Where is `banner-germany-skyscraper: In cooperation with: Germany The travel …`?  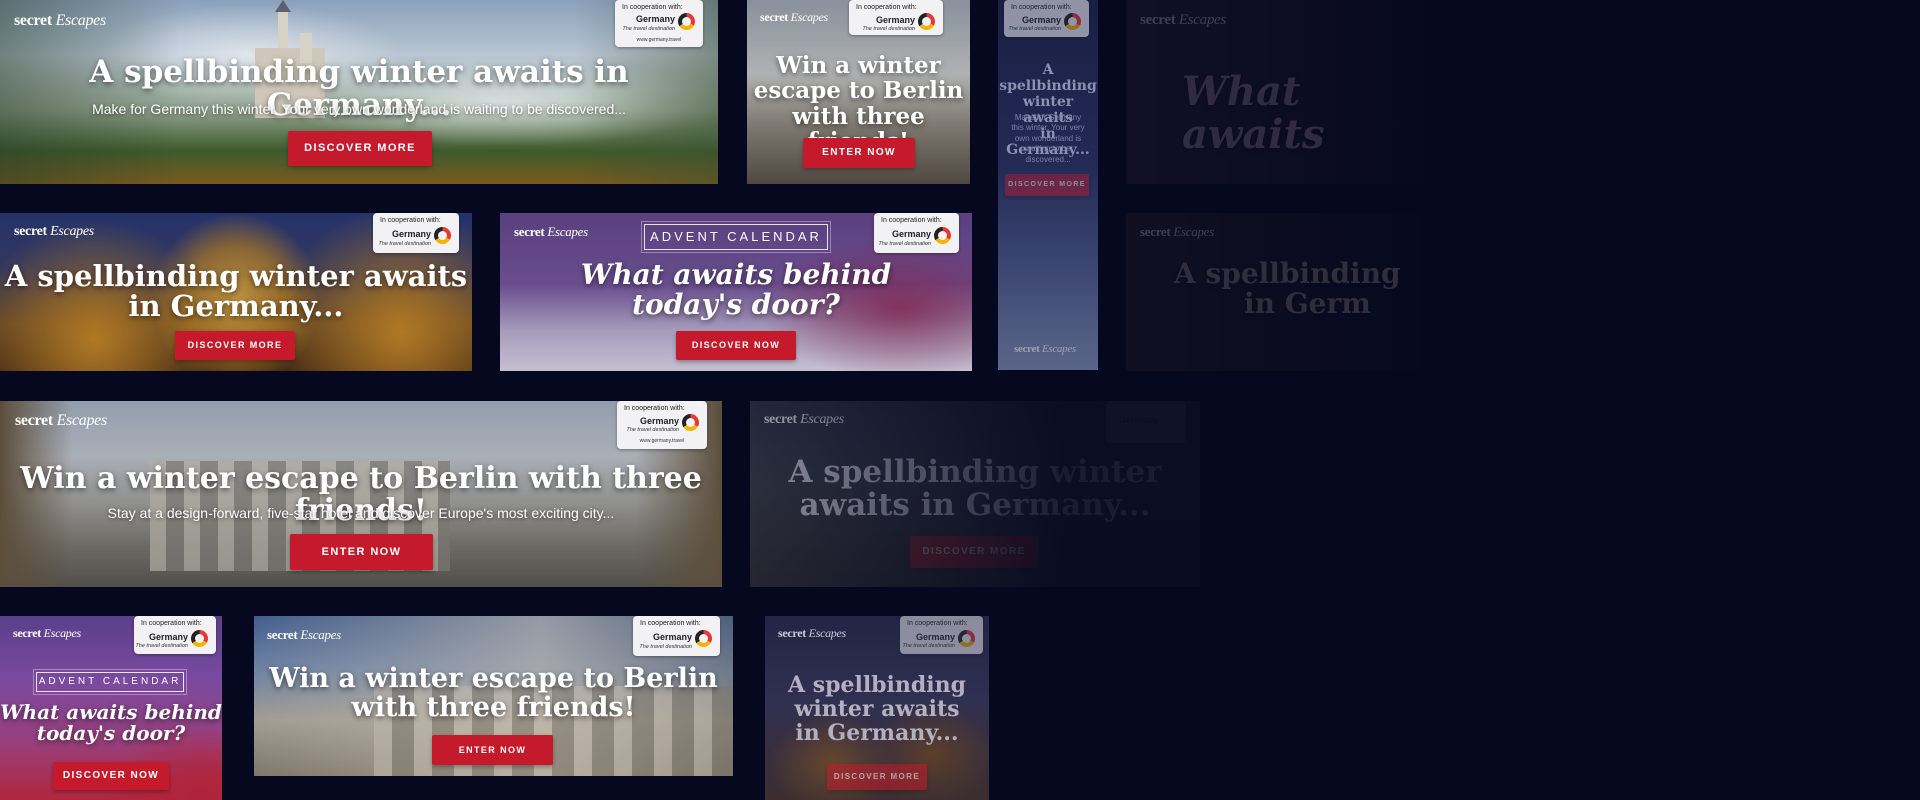 banner-germany-skyscraper: In cooperation with: Germany The travel … is located at coordinates (1048, 185).